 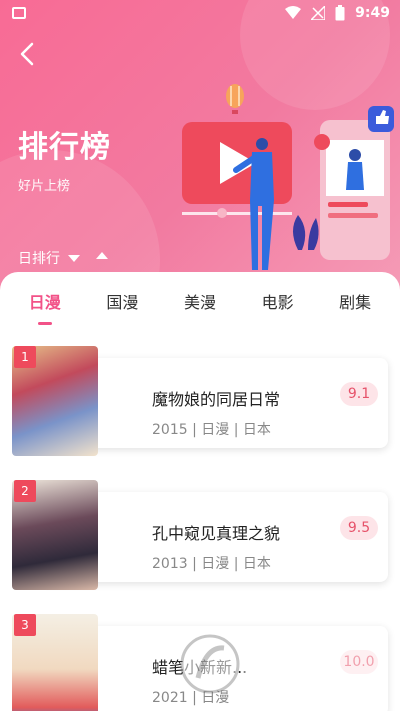 What do you see at coordinates (293, 12) in the screenshot?
I see `wifi-icon` at bounding box center [293, 12].